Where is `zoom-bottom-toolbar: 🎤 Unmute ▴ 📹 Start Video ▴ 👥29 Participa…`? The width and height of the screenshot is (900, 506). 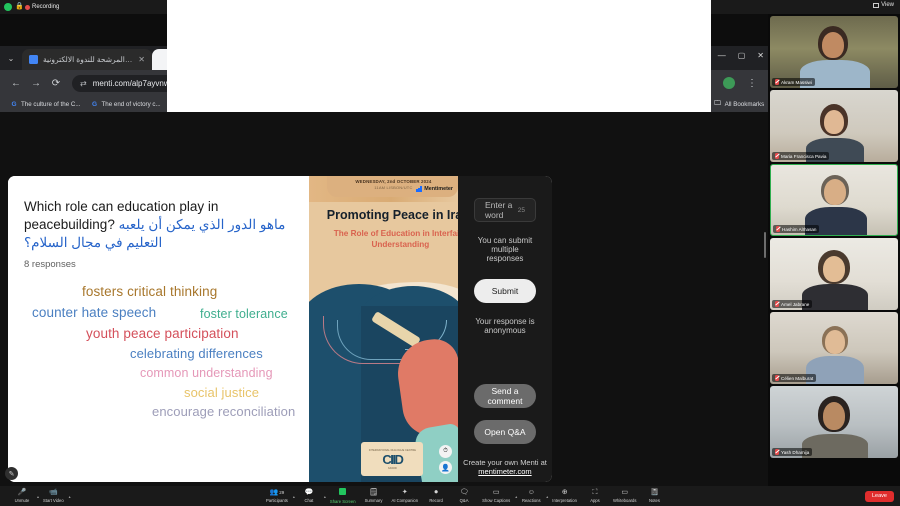 zoom-bottom-toolbar: 🎤 Unmute ▴ 📹 Start Video ▴ 👥29 Participa… is located at coordinates (450, 496).